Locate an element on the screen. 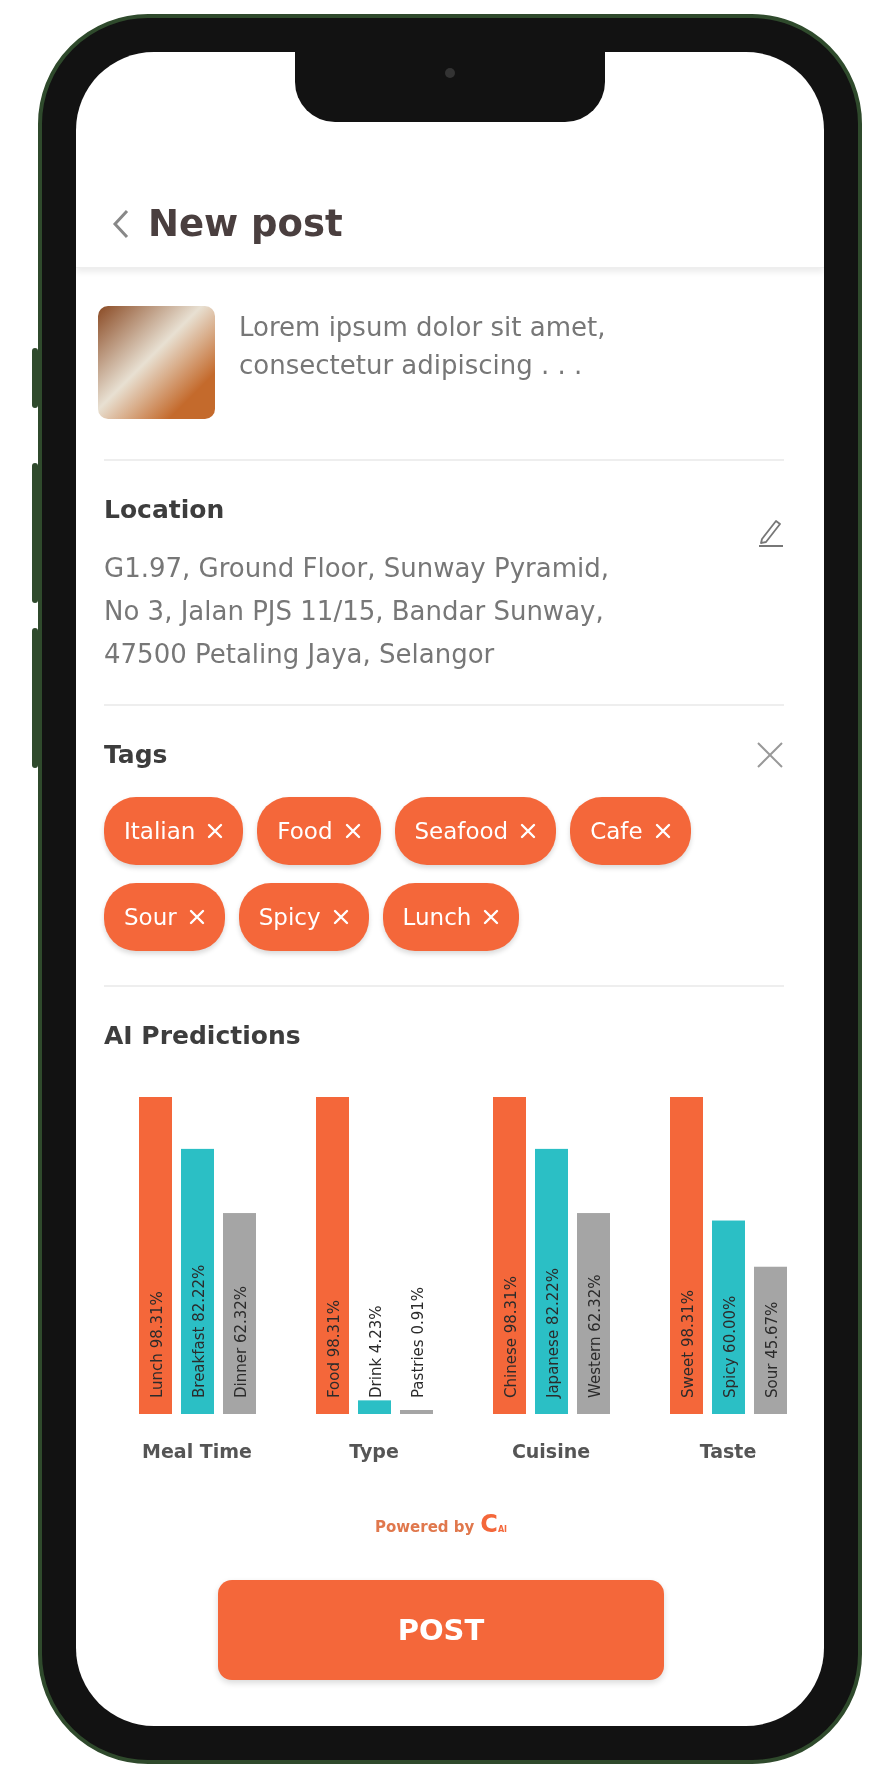 This screenshot has height=1768, width=869. tag-chip: Lunch is located at coordinates (451, 917).